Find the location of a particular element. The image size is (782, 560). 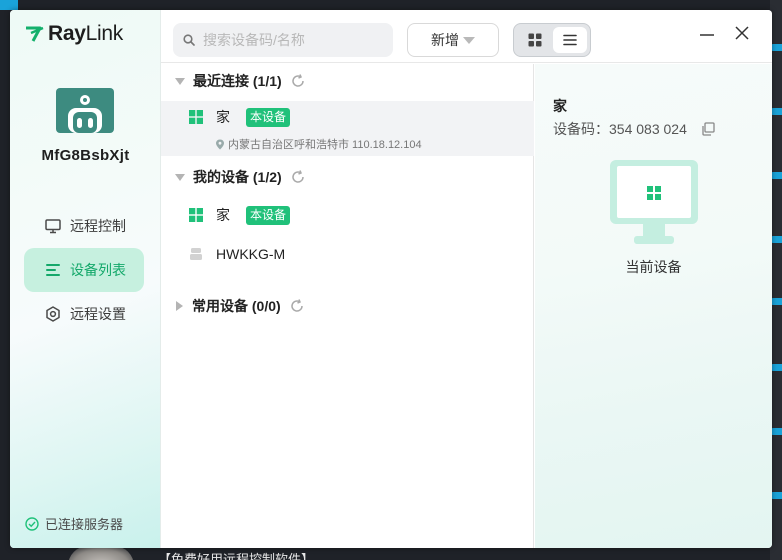

group-title: 最近连接 (1/1) is located at coordinates (237, 81).